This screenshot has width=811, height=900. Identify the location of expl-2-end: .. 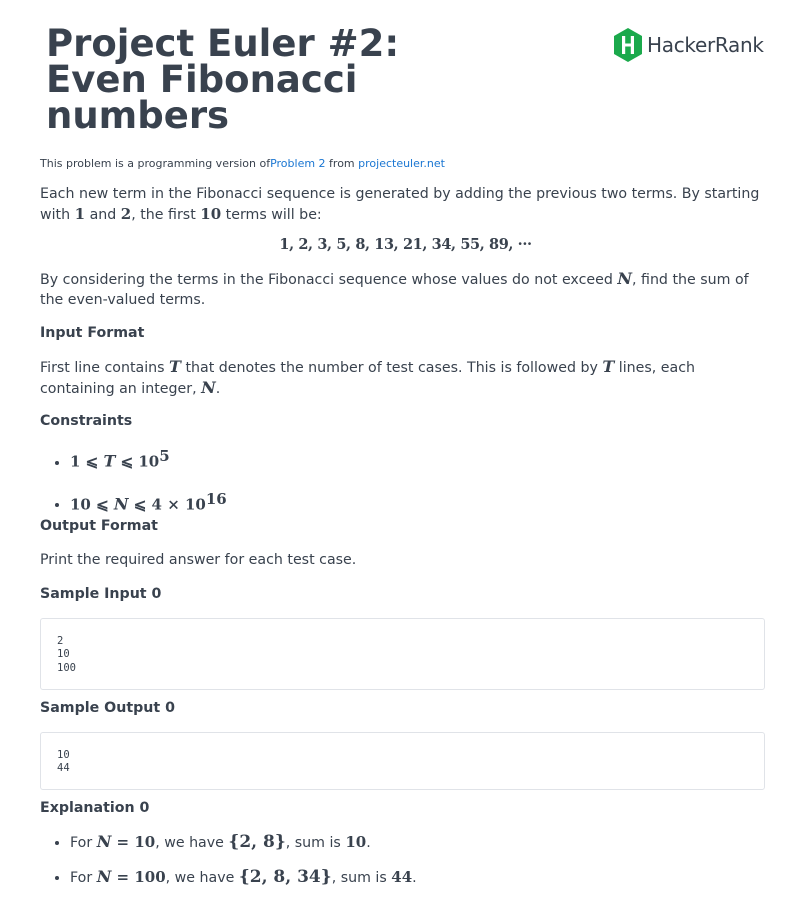
(414, 878).